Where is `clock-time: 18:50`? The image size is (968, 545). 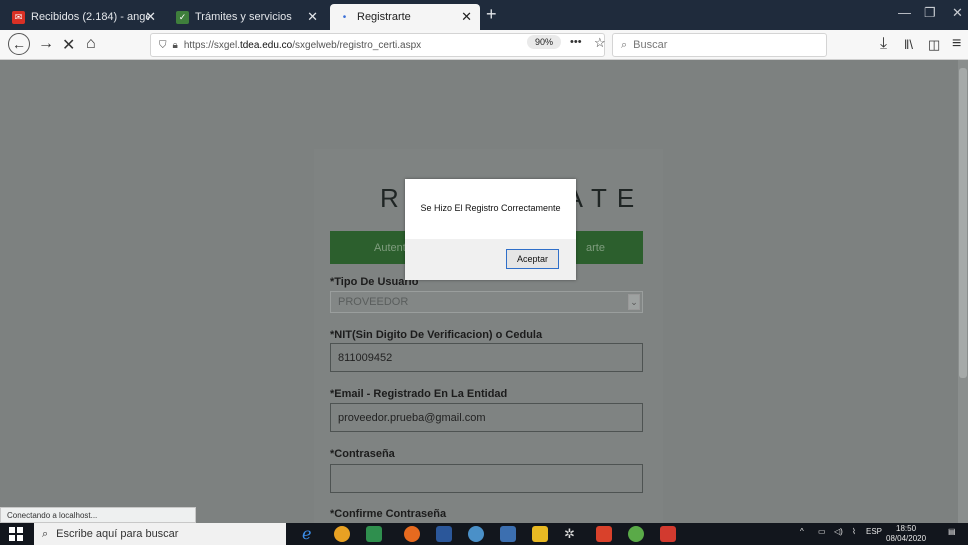 clock-time: 18:50 is located at coordinates (906, 528).